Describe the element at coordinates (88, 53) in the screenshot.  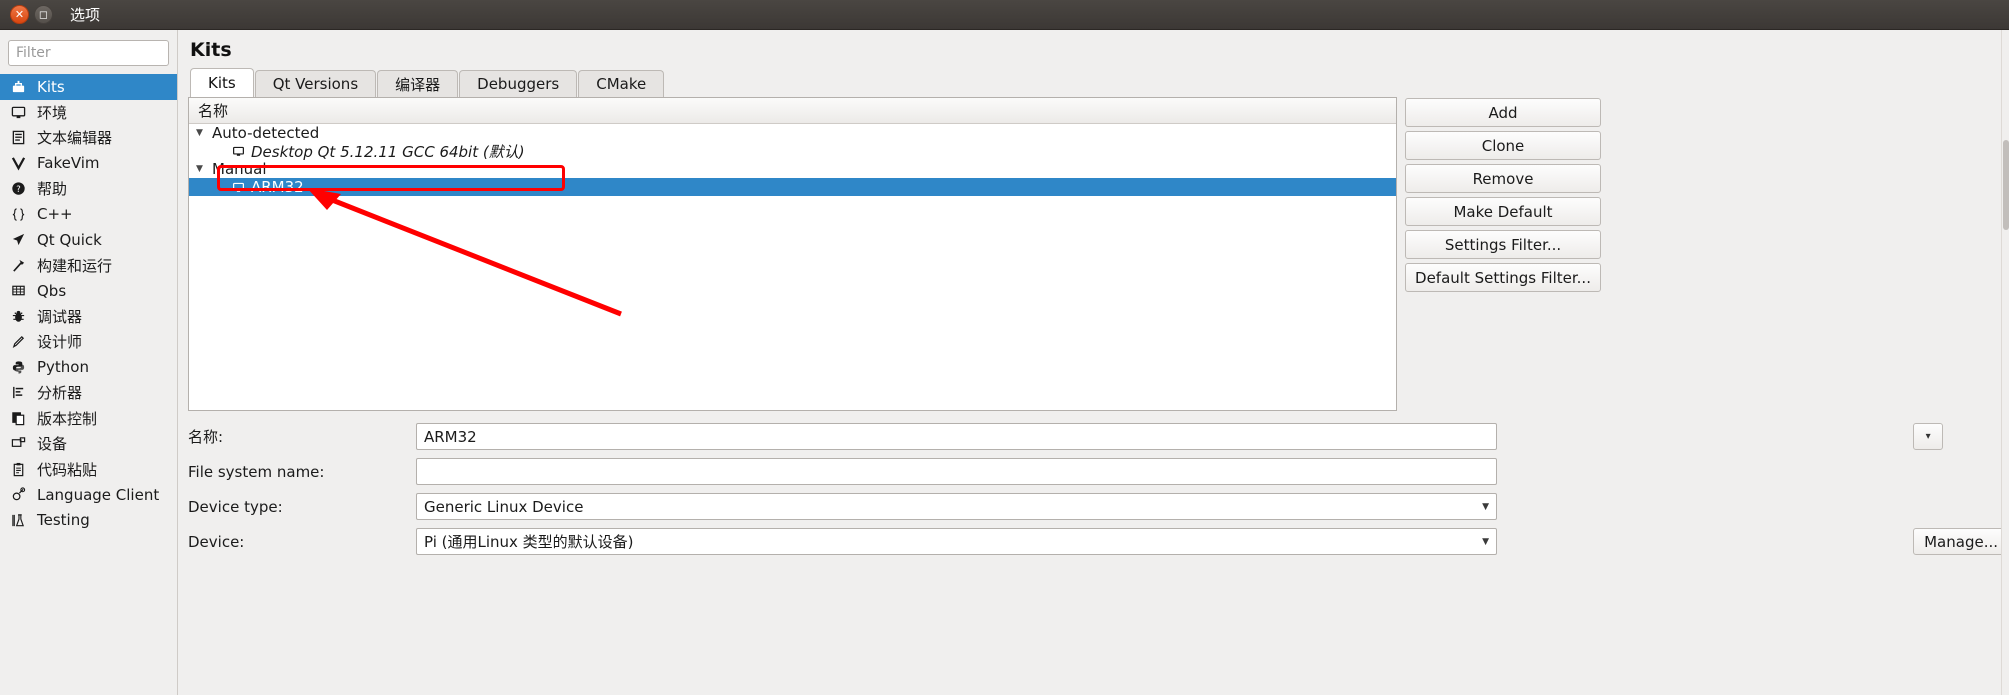
I see `search-input` at that location.